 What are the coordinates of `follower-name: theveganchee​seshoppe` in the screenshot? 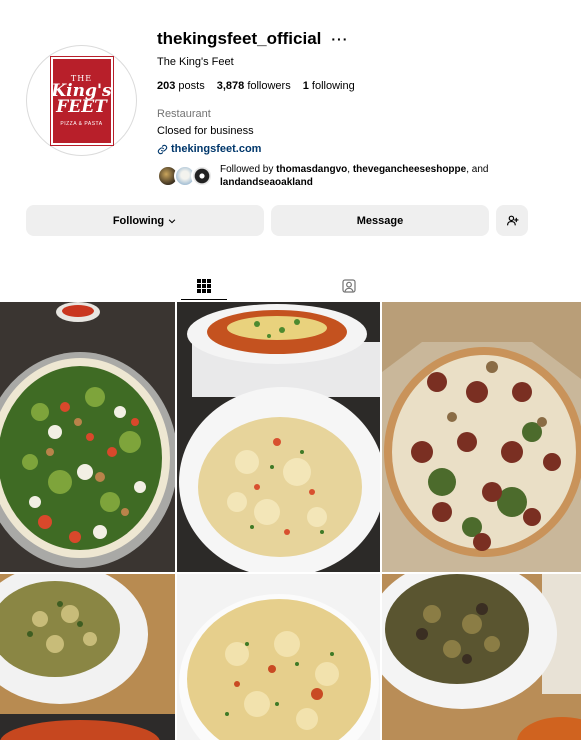 It's located at (409, 169).